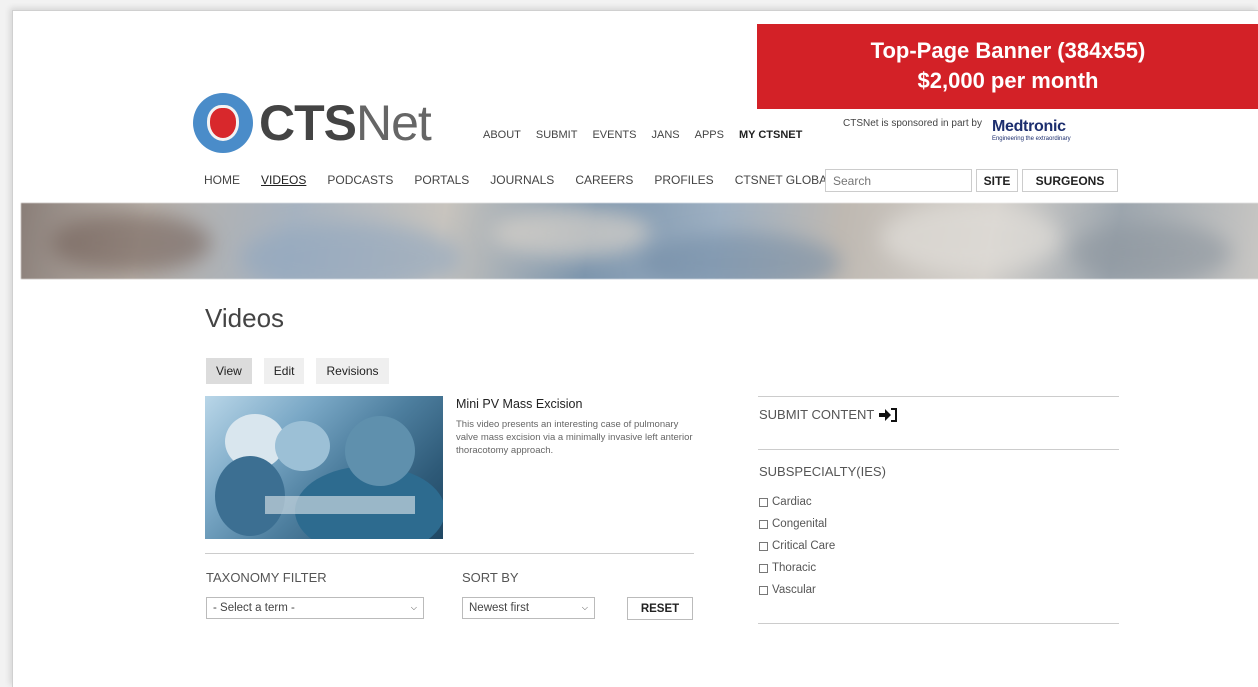  I want to click on submit-content-link: SUBMIT CONTENT, so click(828, 414).